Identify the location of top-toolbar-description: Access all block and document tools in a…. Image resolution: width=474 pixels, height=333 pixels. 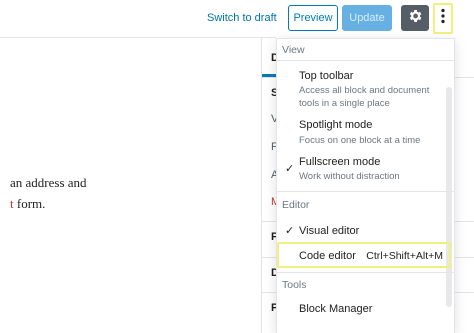
(364, 97).